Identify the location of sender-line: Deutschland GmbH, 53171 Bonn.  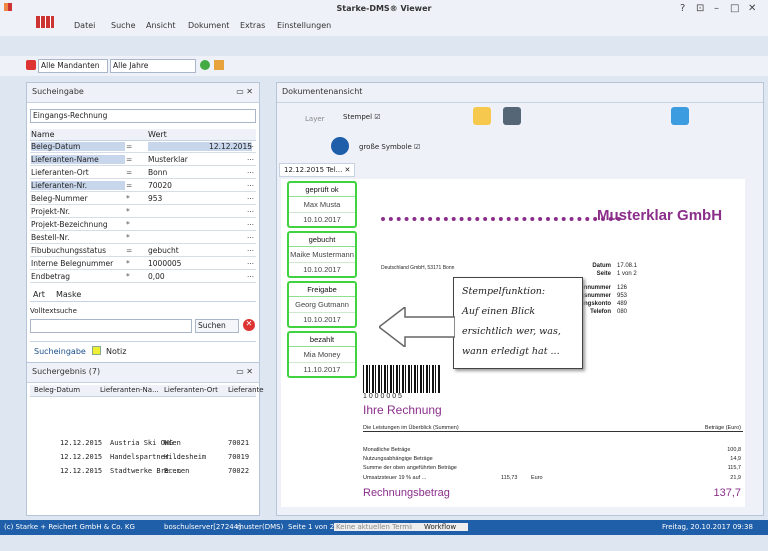
(418, 268).